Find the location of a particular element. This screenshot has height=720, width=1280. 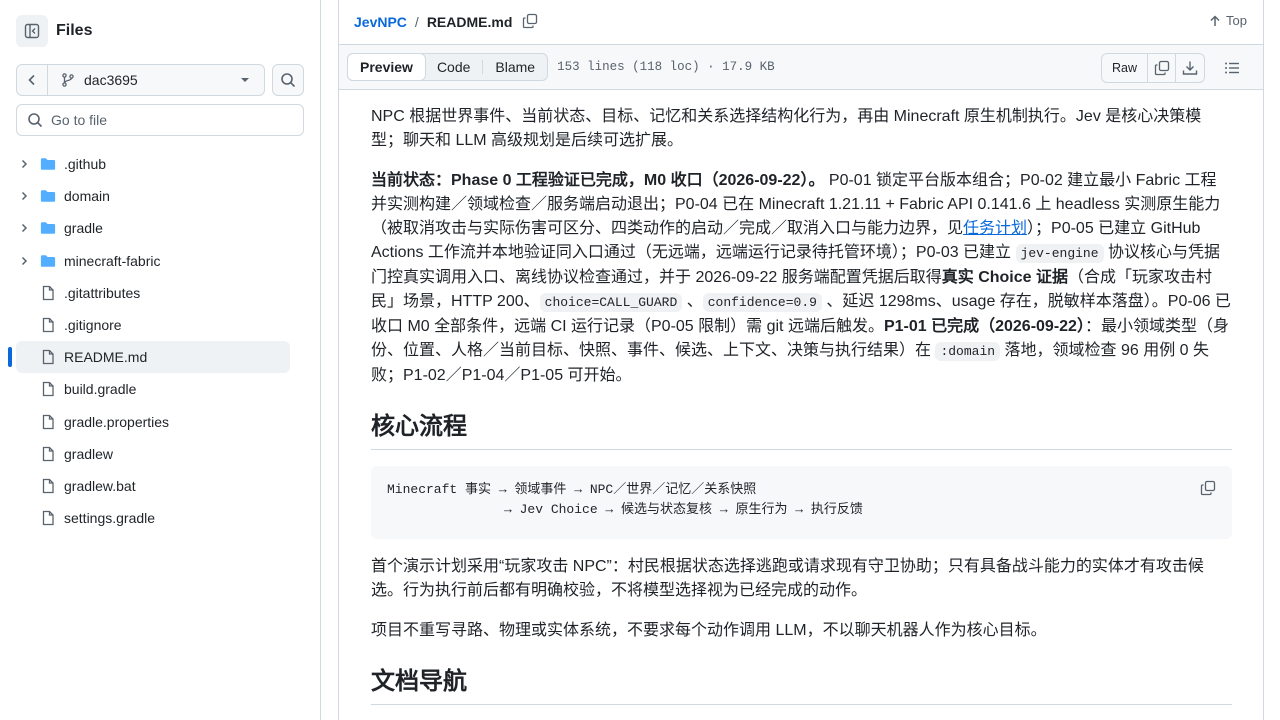

inline-code: jev-engine is located at coordinates (1059, 253).